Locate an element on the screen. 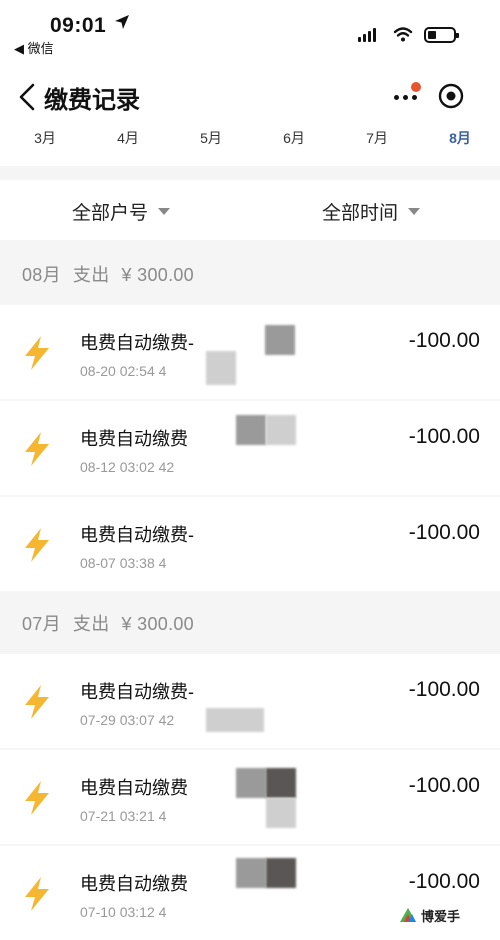 The width and height of the screenshot is (500, 940). record-time: 07-10 03:12 4 is located at coordinates (123, 912).